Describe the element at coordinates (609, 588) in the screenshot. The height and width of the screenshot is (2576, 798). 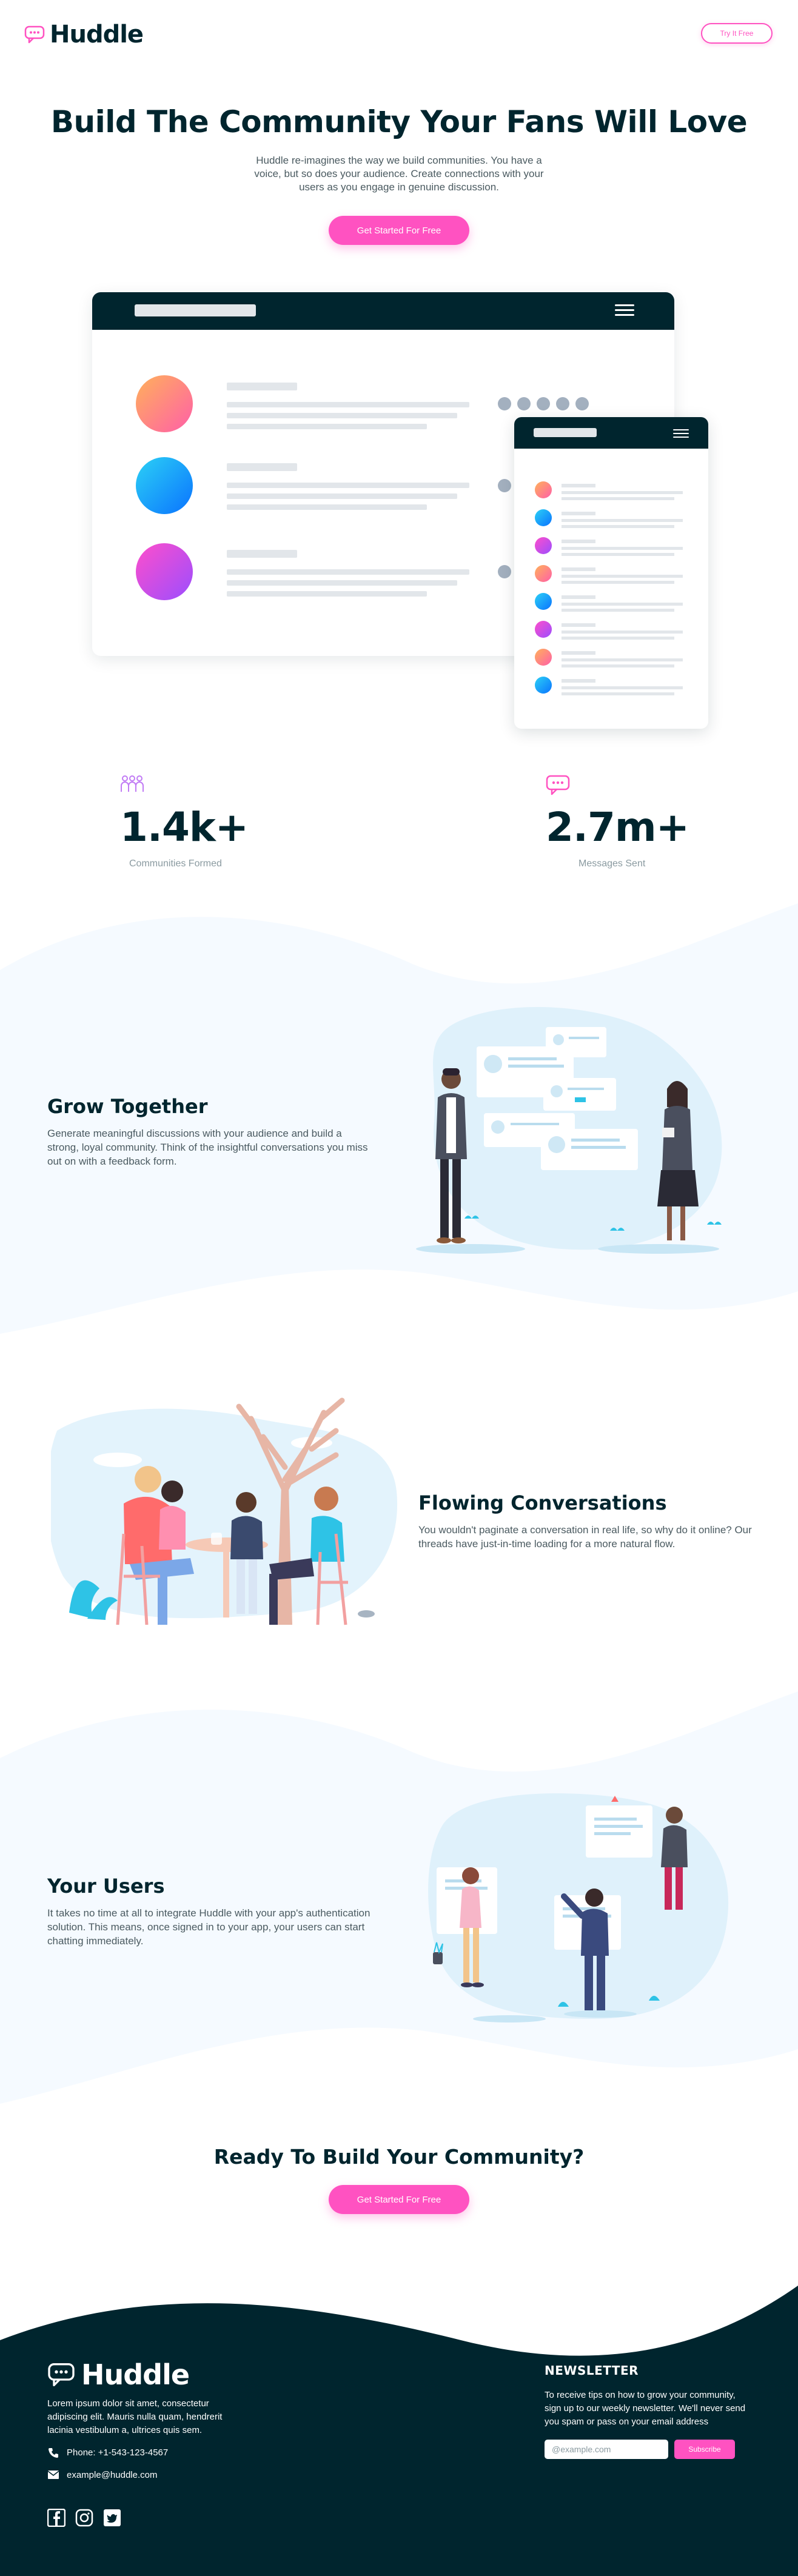
I see `mobile-mockup-content` at that location.